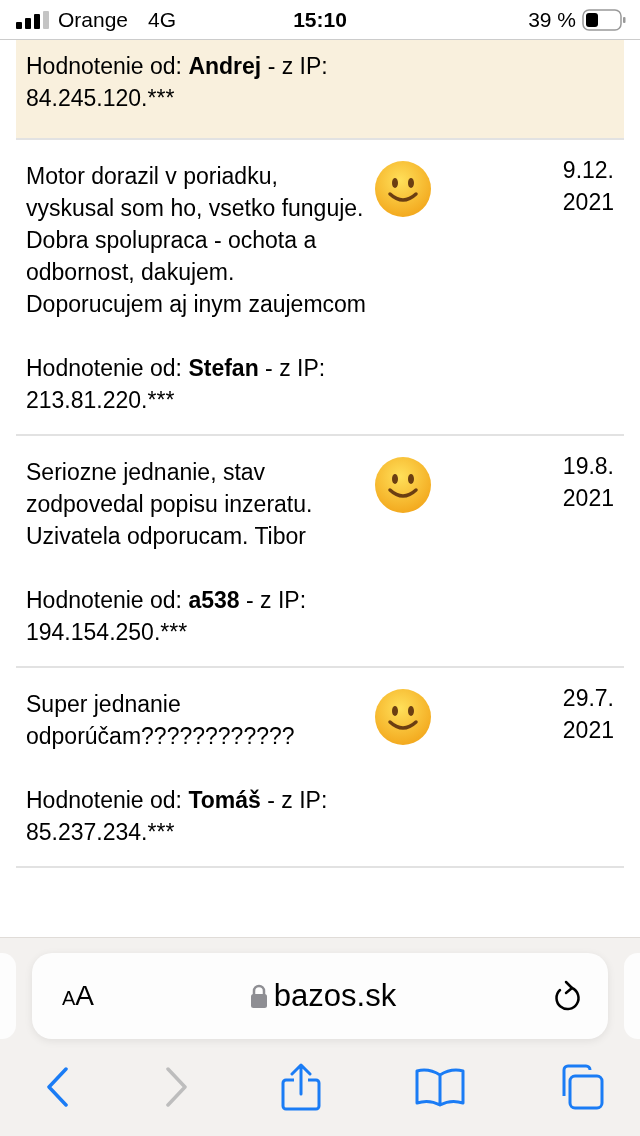 This screenshot has height=1136, width=640. Describe the element at coordinates (196, 240) in the screenshot. I see `review-text: Motor dorazil v poriadku, vyskusal som ho, vsetko funguje. Dobra spolupraca - ochota a odbornost, dakujem. Doporucujem aj inym zaujemcom` at that location.